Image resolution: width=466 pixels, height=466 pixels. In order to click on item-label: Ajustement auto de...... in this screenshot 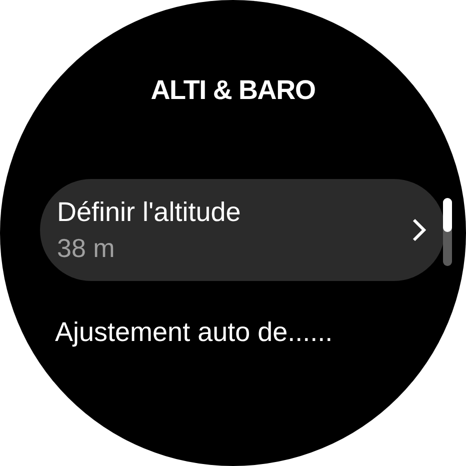, I will do `click(194, 332)`.